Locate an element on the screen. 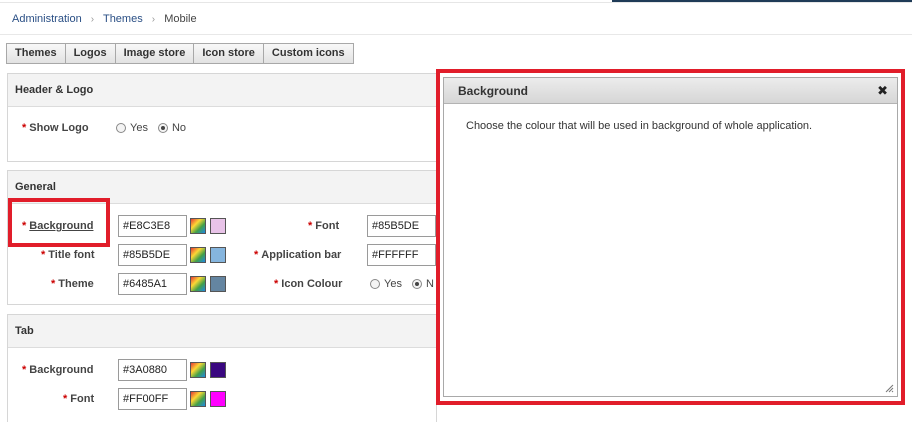 This screenshot has width=912, height=422. tab-custom-icons: Custom icons is located at coordinates (308, 53).